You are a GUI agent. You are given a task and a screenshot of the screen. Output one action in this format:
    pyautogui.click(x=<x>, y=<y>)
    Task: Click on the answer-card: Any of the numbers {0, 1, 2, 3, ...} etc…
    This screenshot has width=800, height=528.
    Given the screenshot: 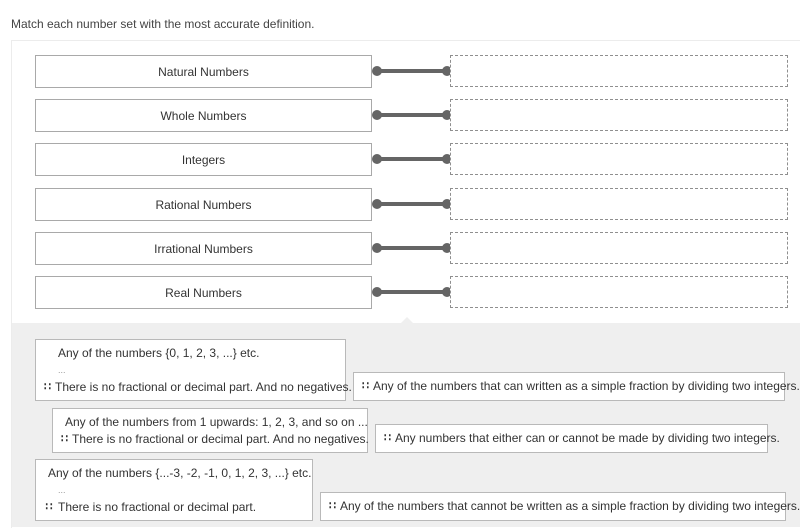 What is the action you would take?
    pyautogui.click(x=193, y=370)
    